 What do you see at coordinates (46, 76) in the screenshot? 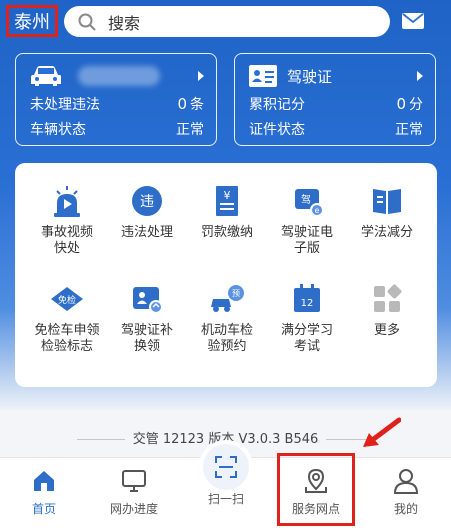
I see `car-icon` at bounding box center [46, 76].